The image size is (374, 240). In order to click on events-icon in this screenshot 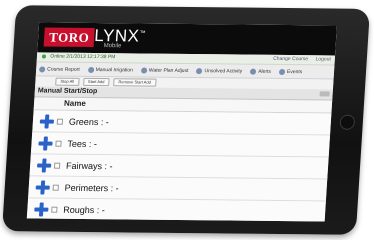, I will do `click(282, 71)`.